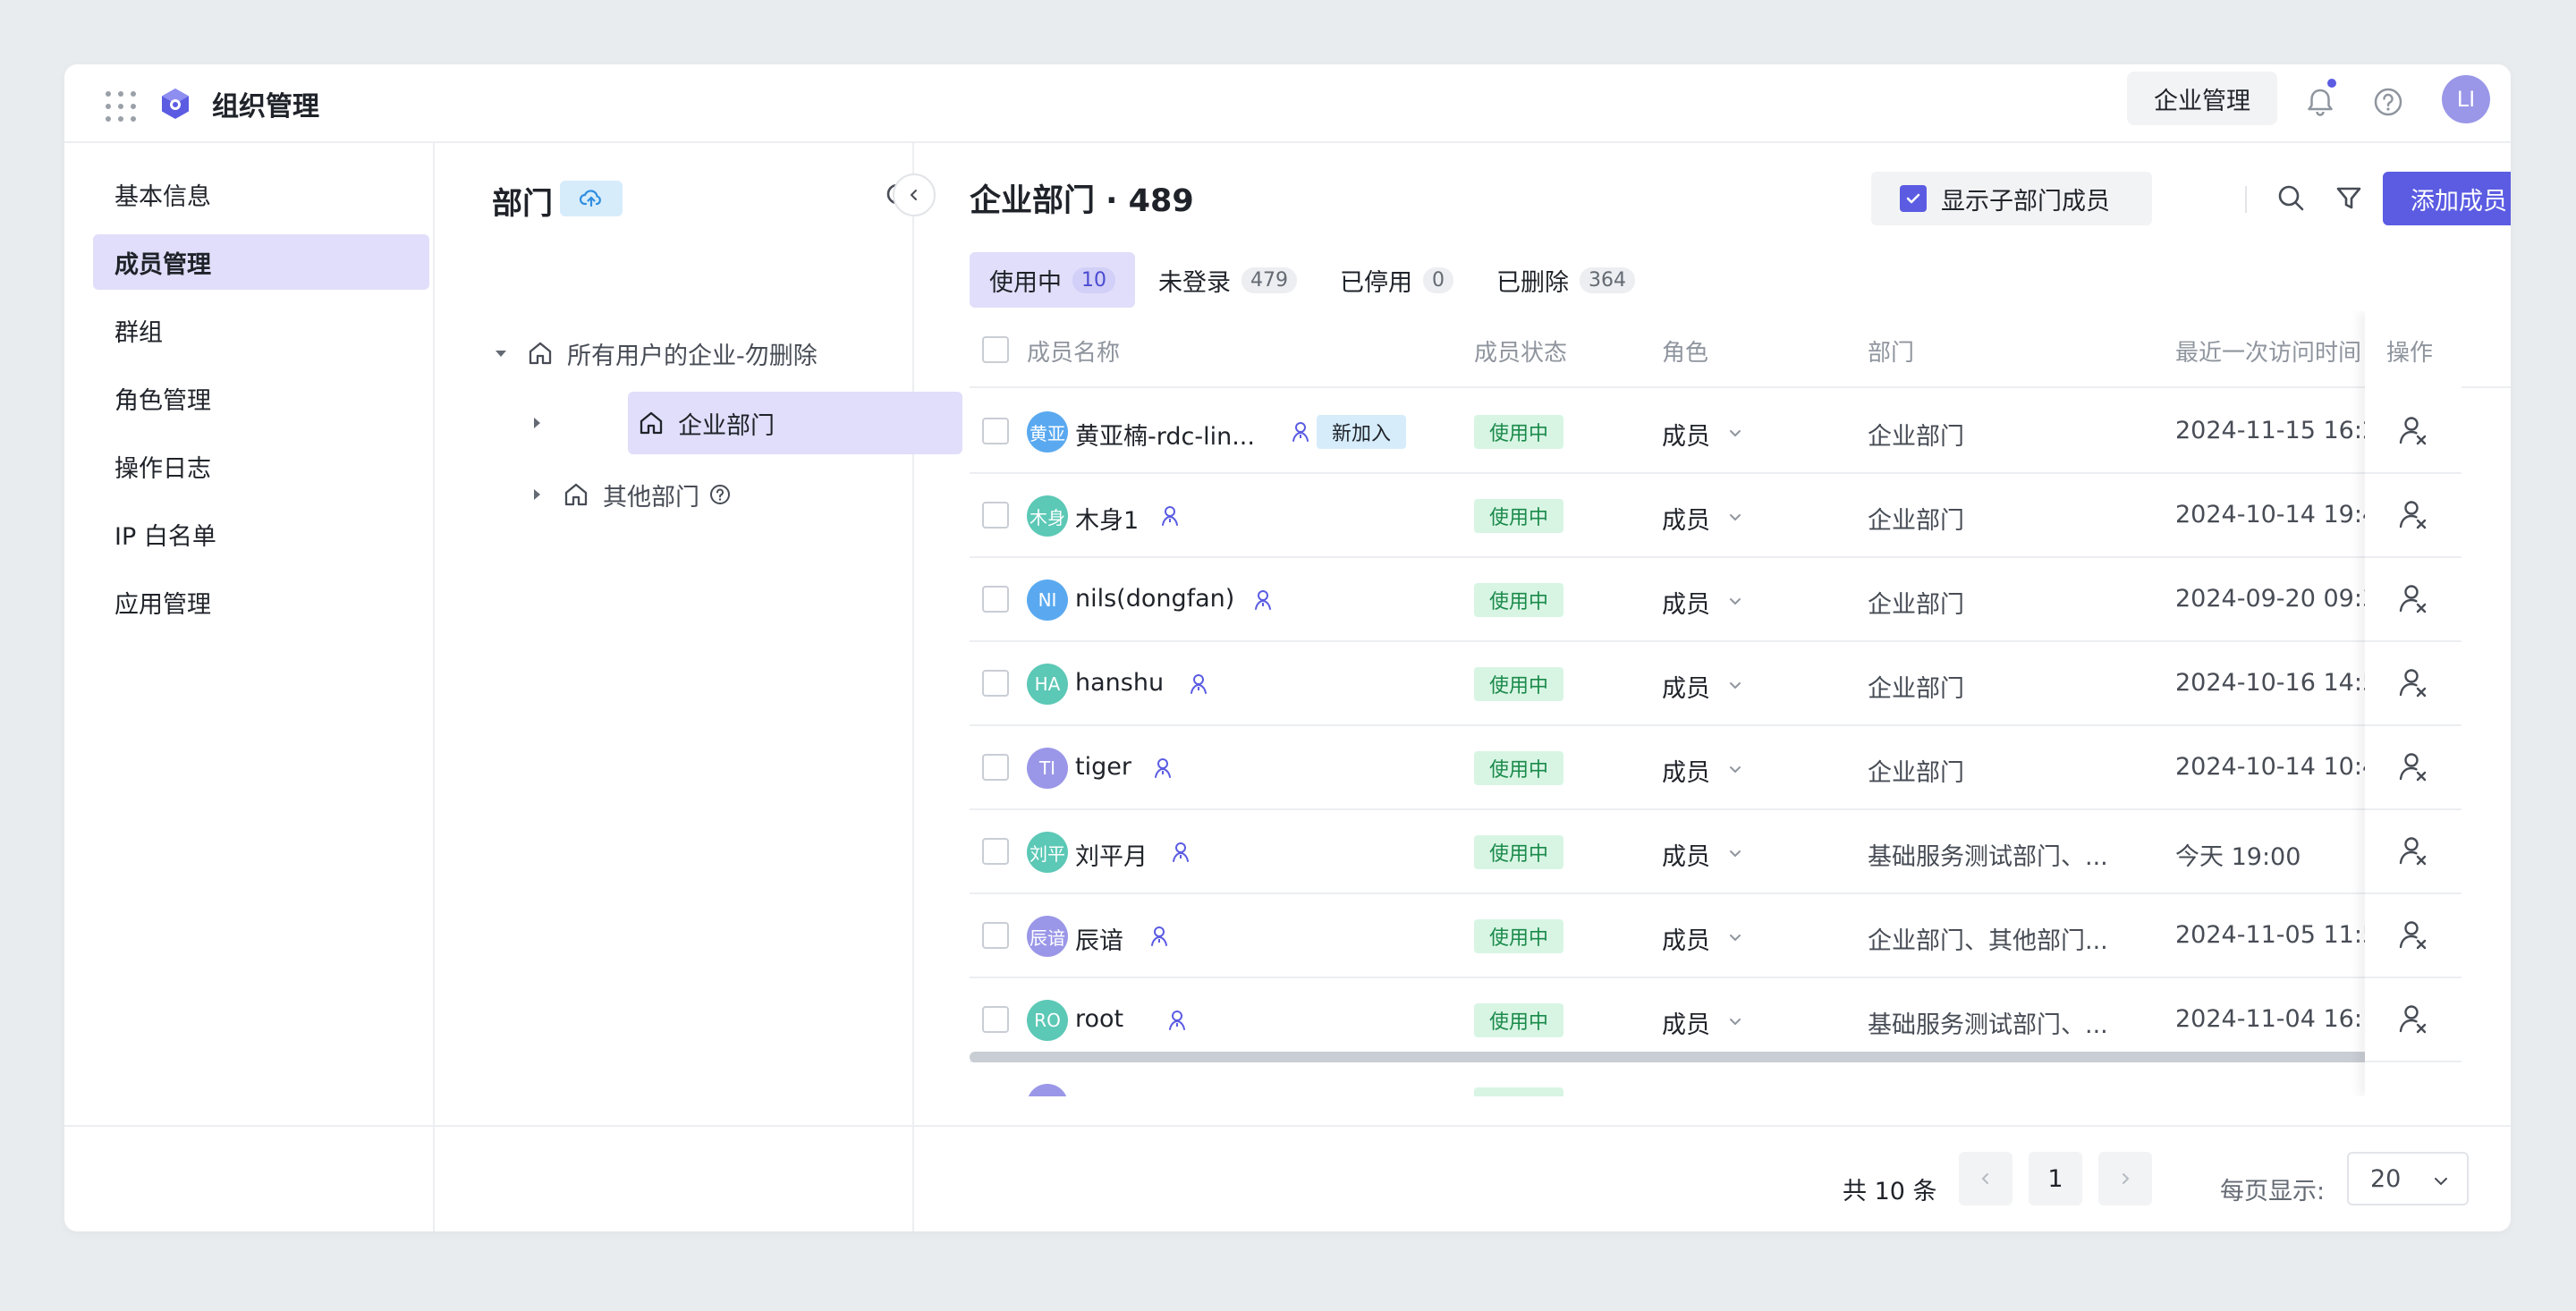  What do you see at coordinates (2466, 99) in the screenshot?
I see `user-avatar: LI` at bounding box center [2466, 99].